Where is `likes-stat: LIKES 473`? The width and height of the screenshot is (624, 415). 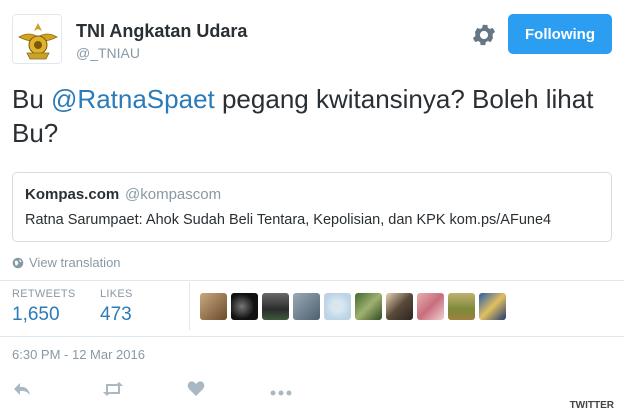
likes-stat: LIKES 473 is located at coordinates (116, 307).